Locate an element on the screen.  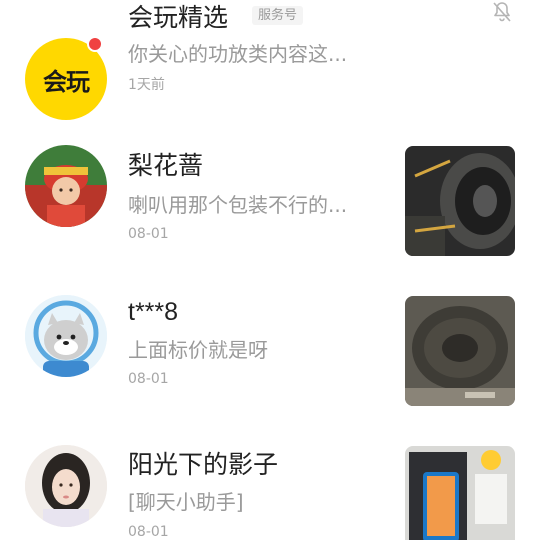
conversation-name: 会玩精选 is located at coordinates (178, 17).